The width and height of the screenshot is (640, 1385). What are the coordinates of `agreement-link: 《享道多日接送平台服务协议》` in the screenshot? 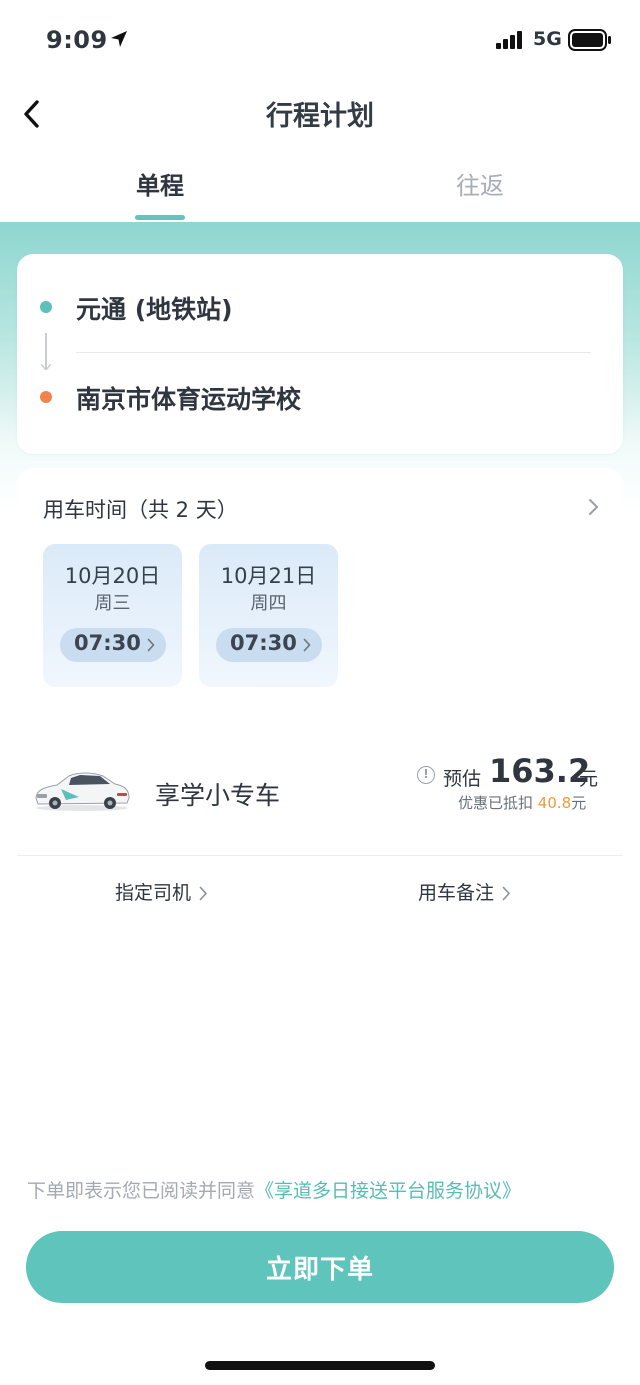 It's located at (388, 1191).